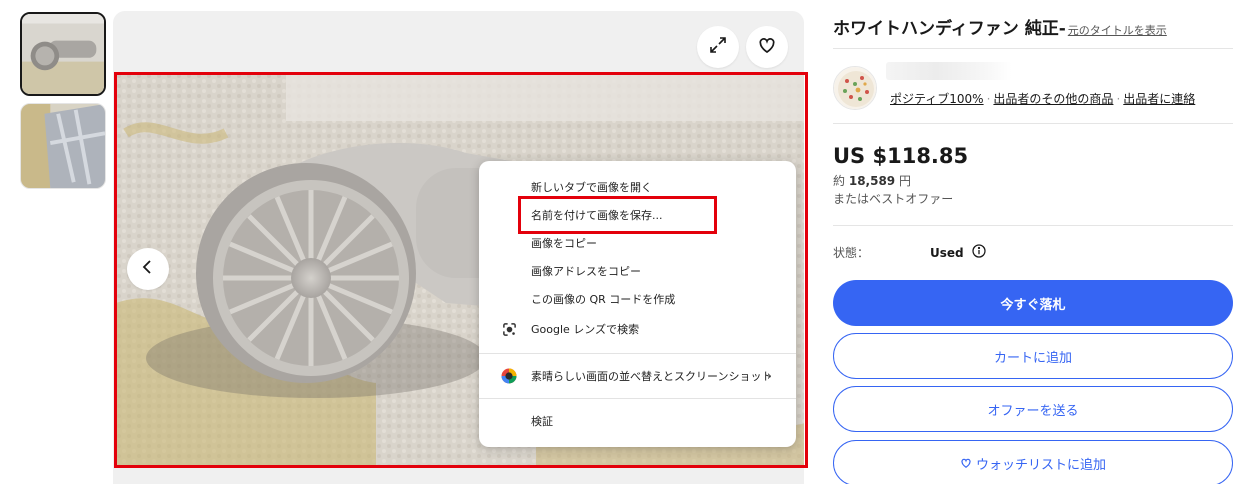  I want to click on approx-unit: 円, so click(904, 181).